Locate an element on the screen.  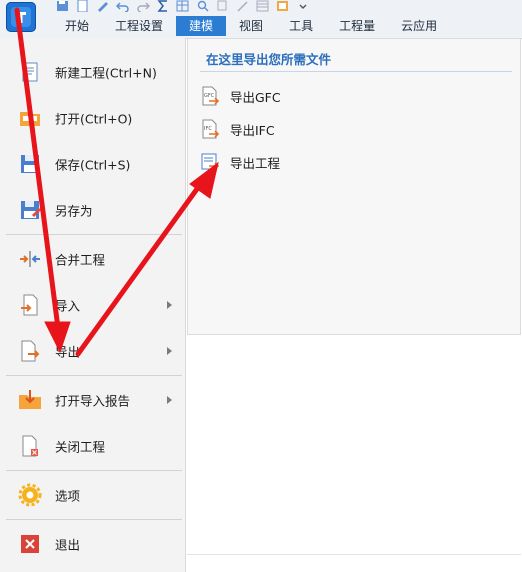
redo-icon is located at coordinates (143, 6).